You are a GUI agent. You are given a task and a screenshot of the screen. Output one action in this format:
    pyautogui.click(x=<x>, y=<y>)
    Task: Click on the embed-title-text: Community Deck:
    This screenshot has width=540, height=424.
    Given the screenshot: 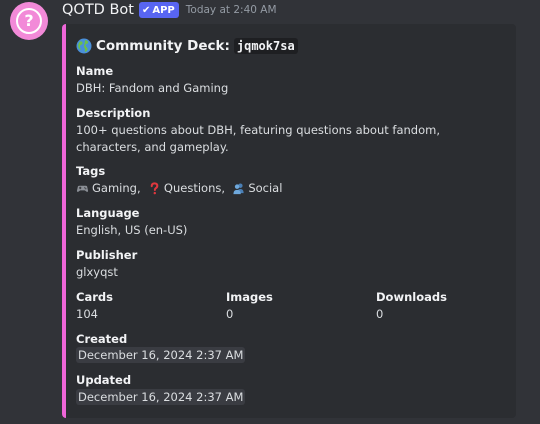 What is the action you would take?
    pyautogui.click(x=163, y=46)
    